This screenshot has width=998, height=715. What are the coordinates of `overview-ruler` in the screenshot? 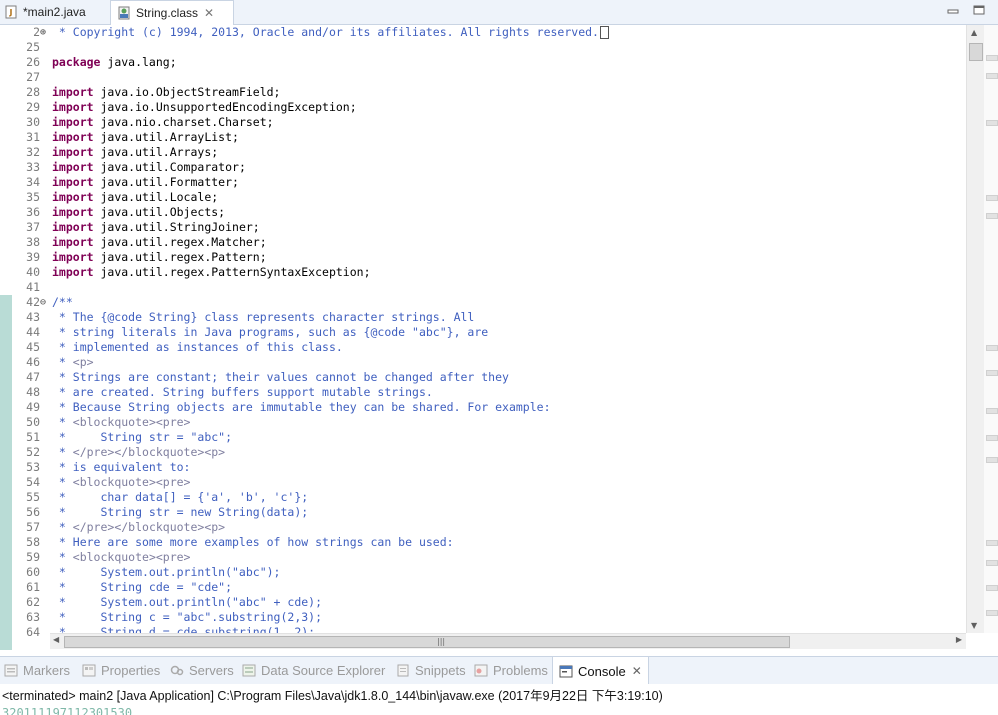 It's located at (991, 329).